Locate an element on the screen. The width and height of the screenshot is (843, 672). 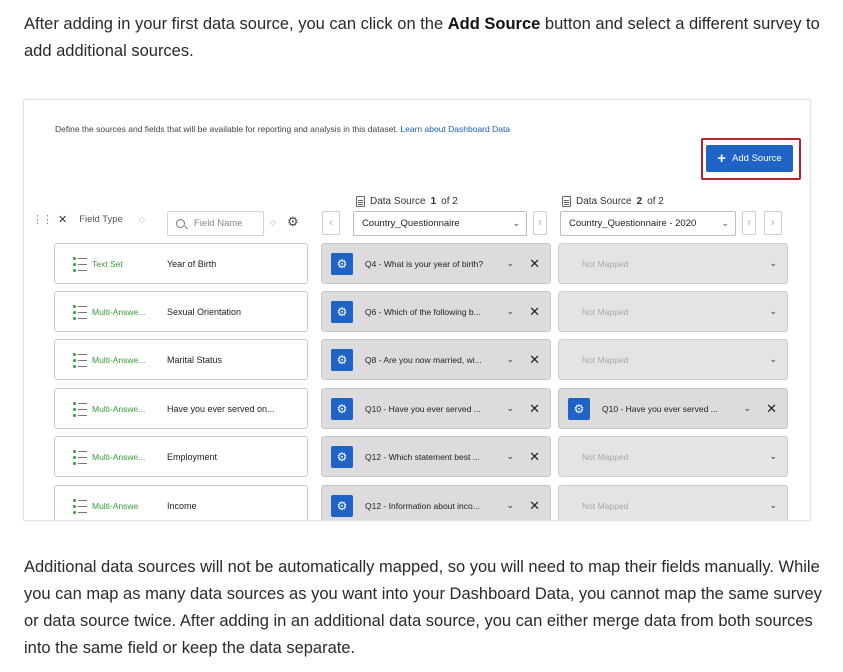
field-row: Multi-Answe... Employment is located at coordinates (181, 456).